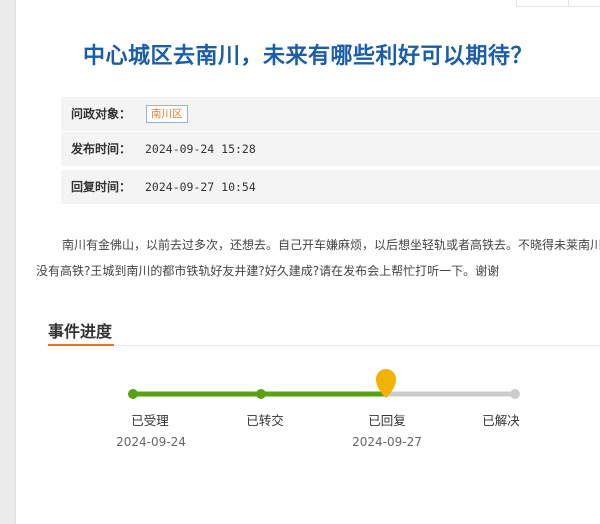 The height and width of the screenshot is (524, 600). What do you see at coordinates (330, 187) in the screenshot?
I see `info-row-reply: 回复时间： 2024-09-27 10:54` at bounding box center [330, 187].